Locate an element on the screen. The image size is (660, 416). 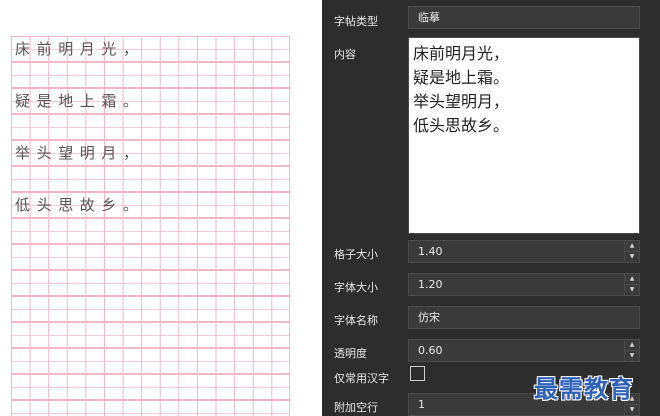
font-name-label: 字体名称 is located at coordinates (356, 320).